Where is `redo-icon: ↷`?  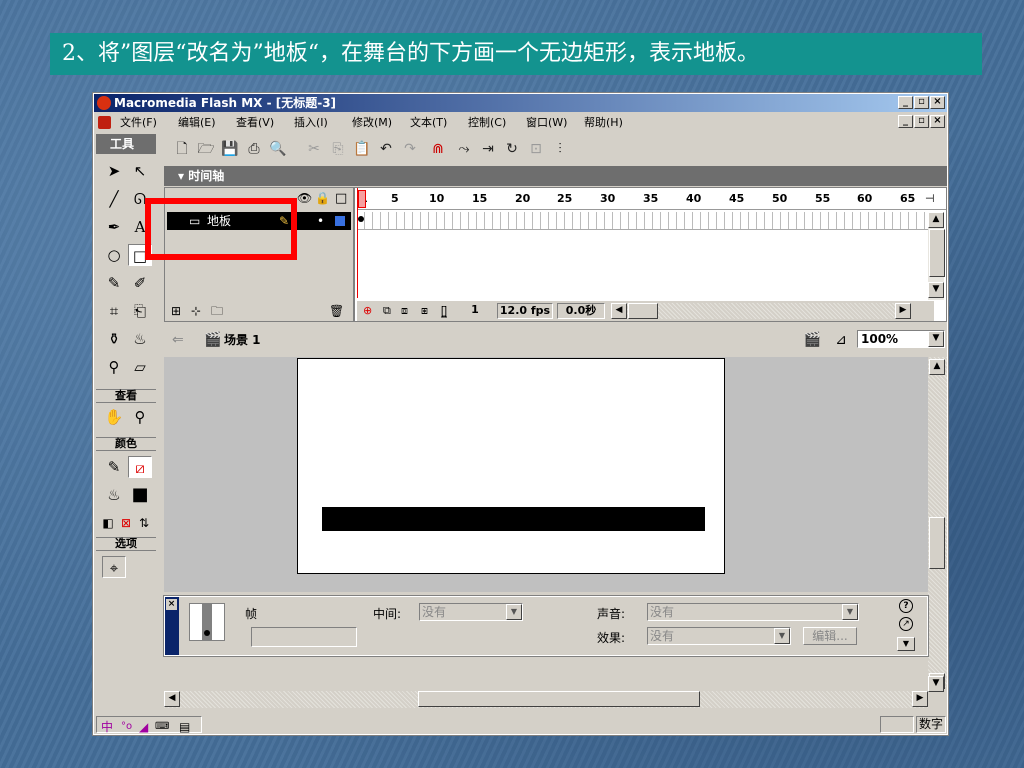
redo-icon: ↷ is located at coordinates (410, 149).